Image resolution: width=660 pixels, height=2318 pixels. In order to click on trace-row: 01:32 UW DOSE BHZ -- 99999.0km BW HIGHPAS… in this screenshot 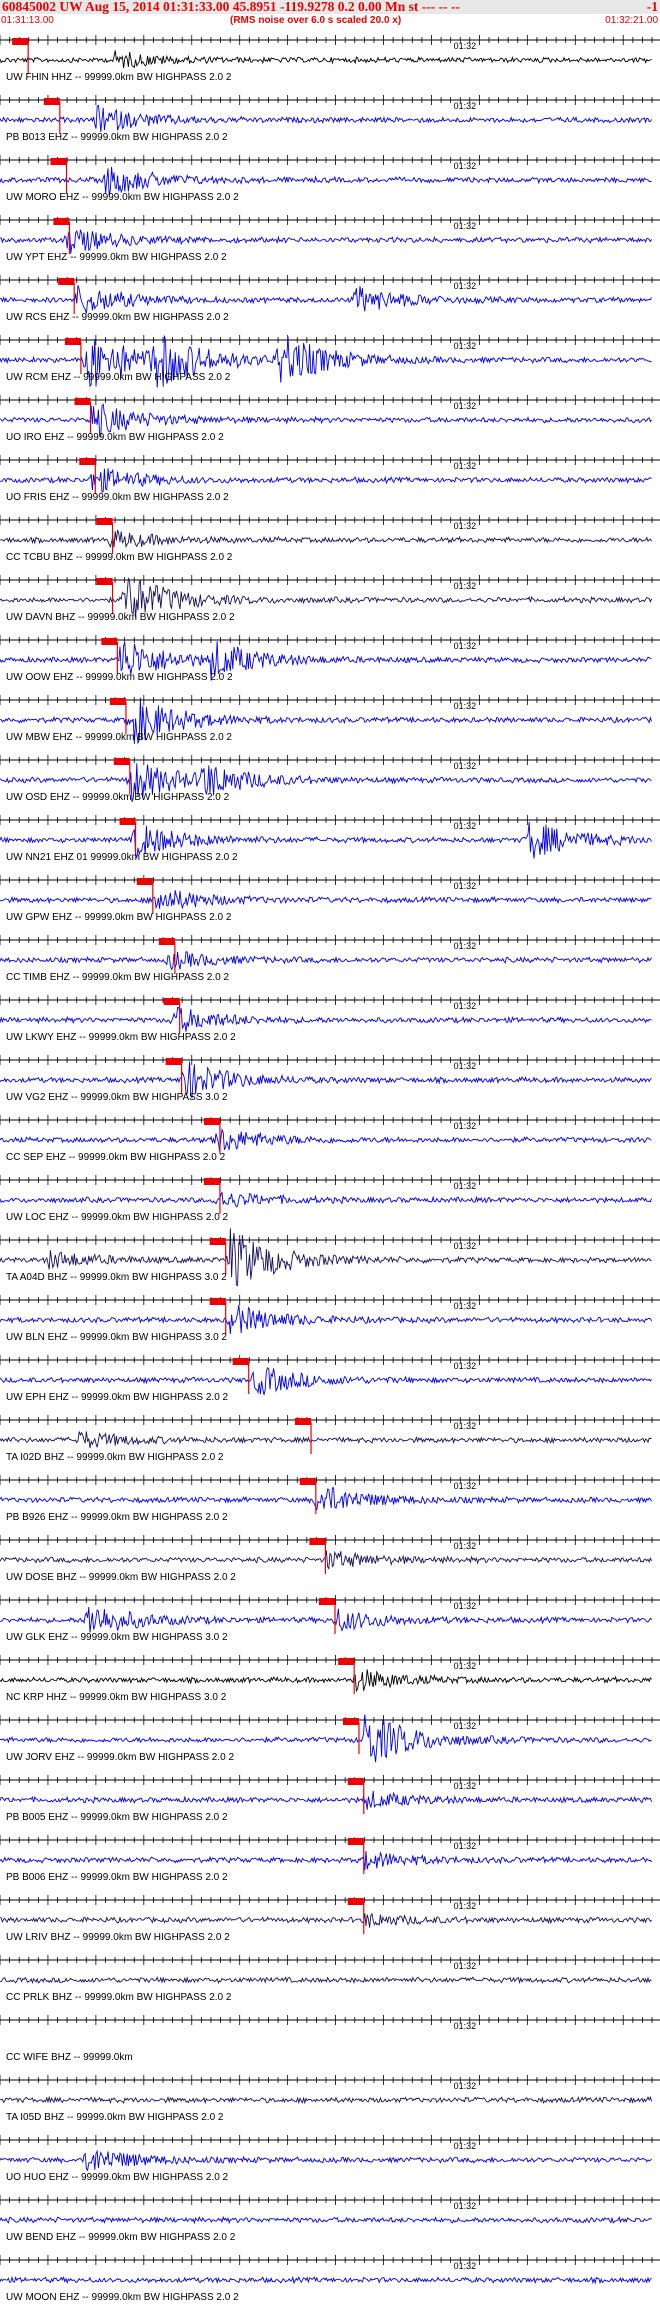, I will do `click(330, 1559)`.